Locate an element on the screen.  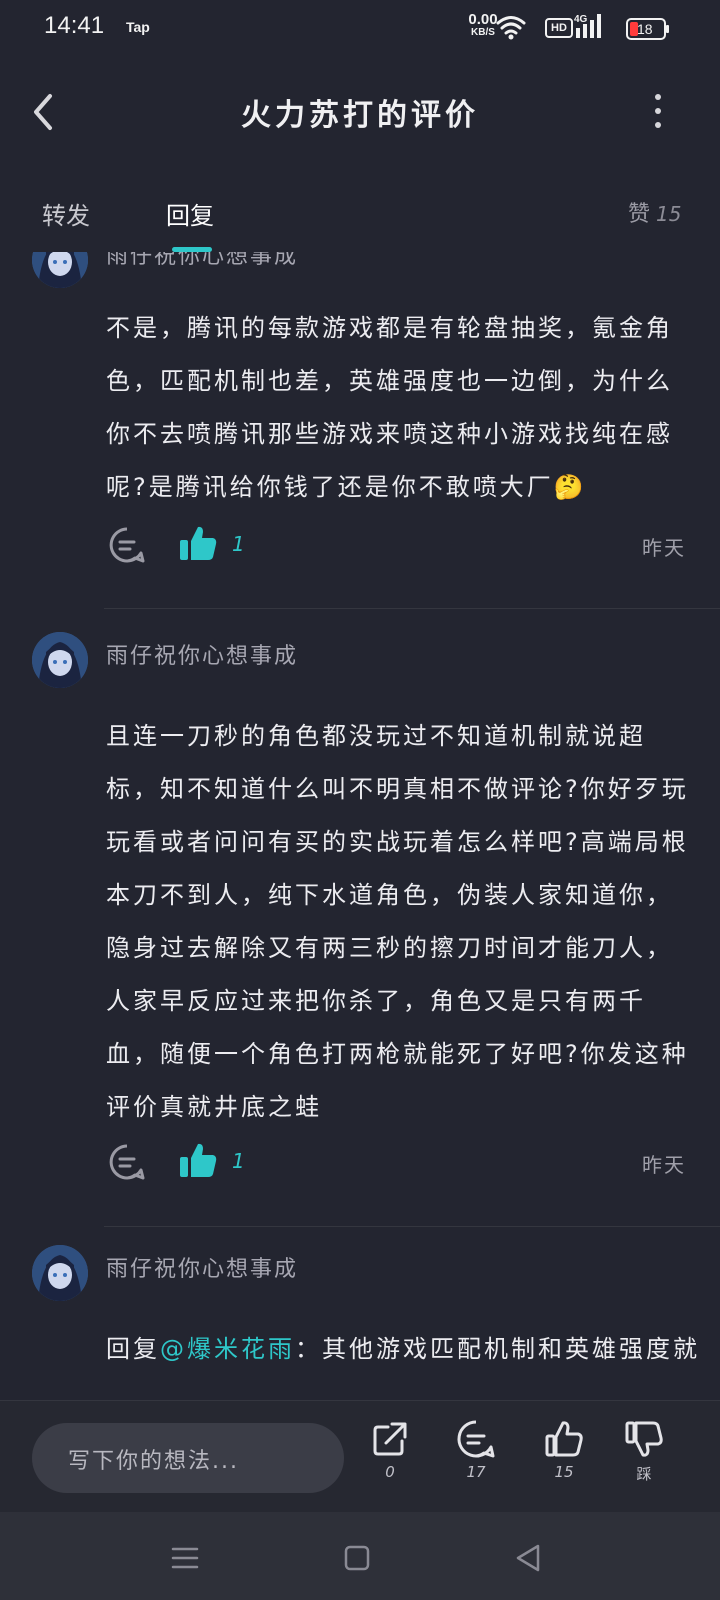
home-icon is located at coordinates (357, 1558).